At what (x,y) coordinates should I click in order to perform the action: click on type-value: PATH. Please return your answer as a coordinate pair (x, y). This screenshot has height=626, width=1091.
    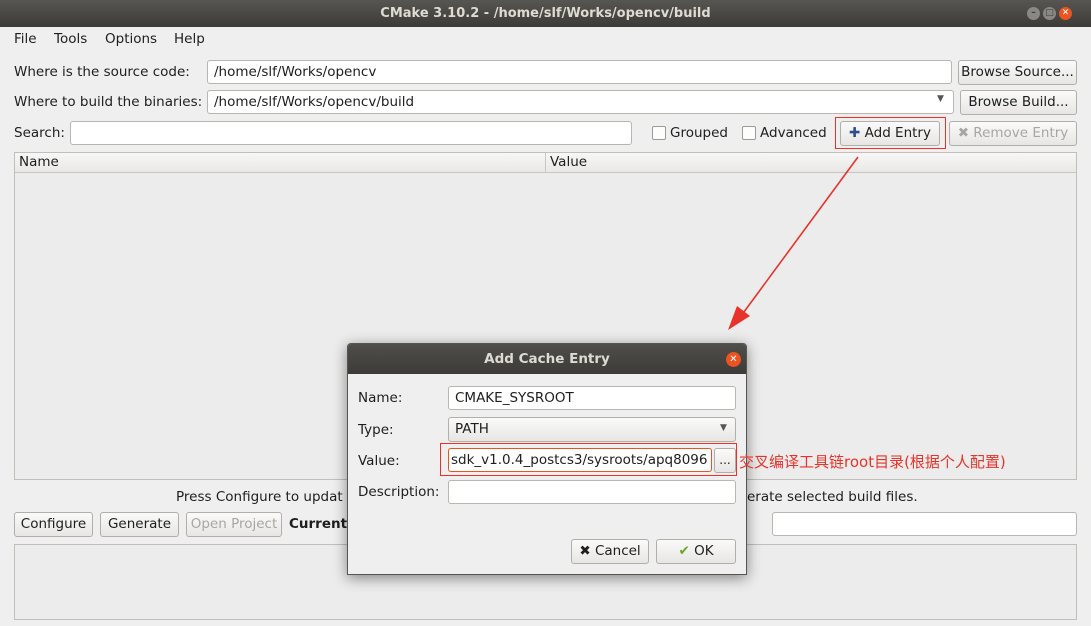
    Looking at the image, I should click on (472, 429).